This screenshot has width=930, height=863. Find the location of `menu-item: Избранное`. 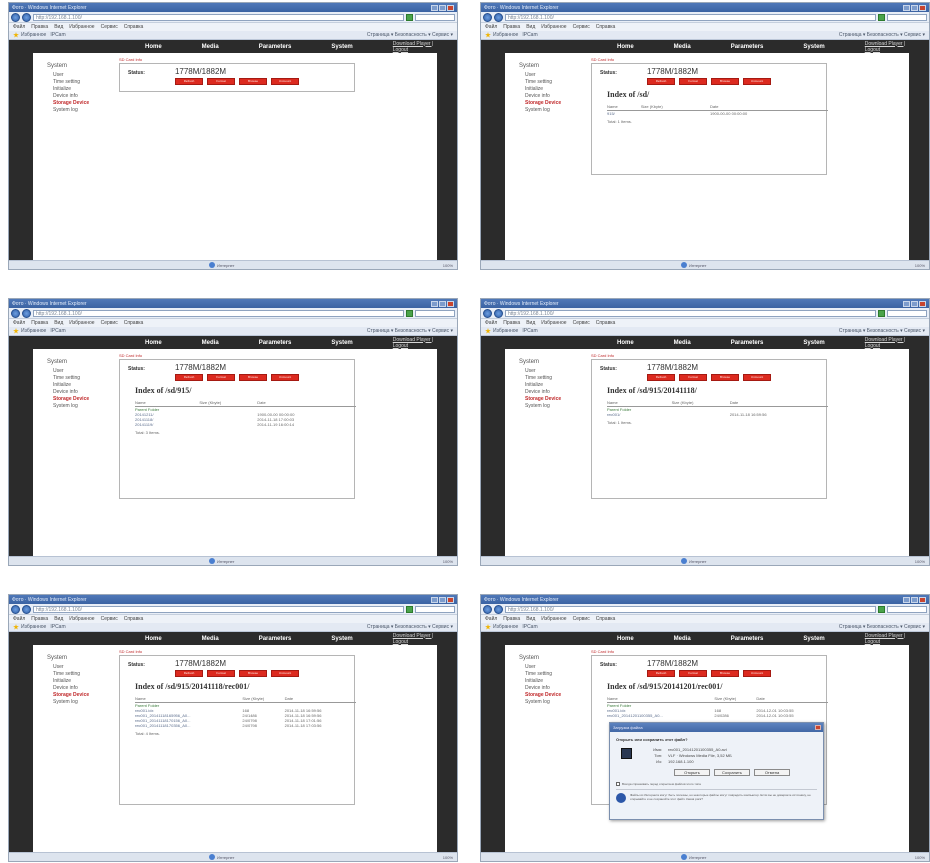

menu-item: Избранное is located at coordinates (553, 619).